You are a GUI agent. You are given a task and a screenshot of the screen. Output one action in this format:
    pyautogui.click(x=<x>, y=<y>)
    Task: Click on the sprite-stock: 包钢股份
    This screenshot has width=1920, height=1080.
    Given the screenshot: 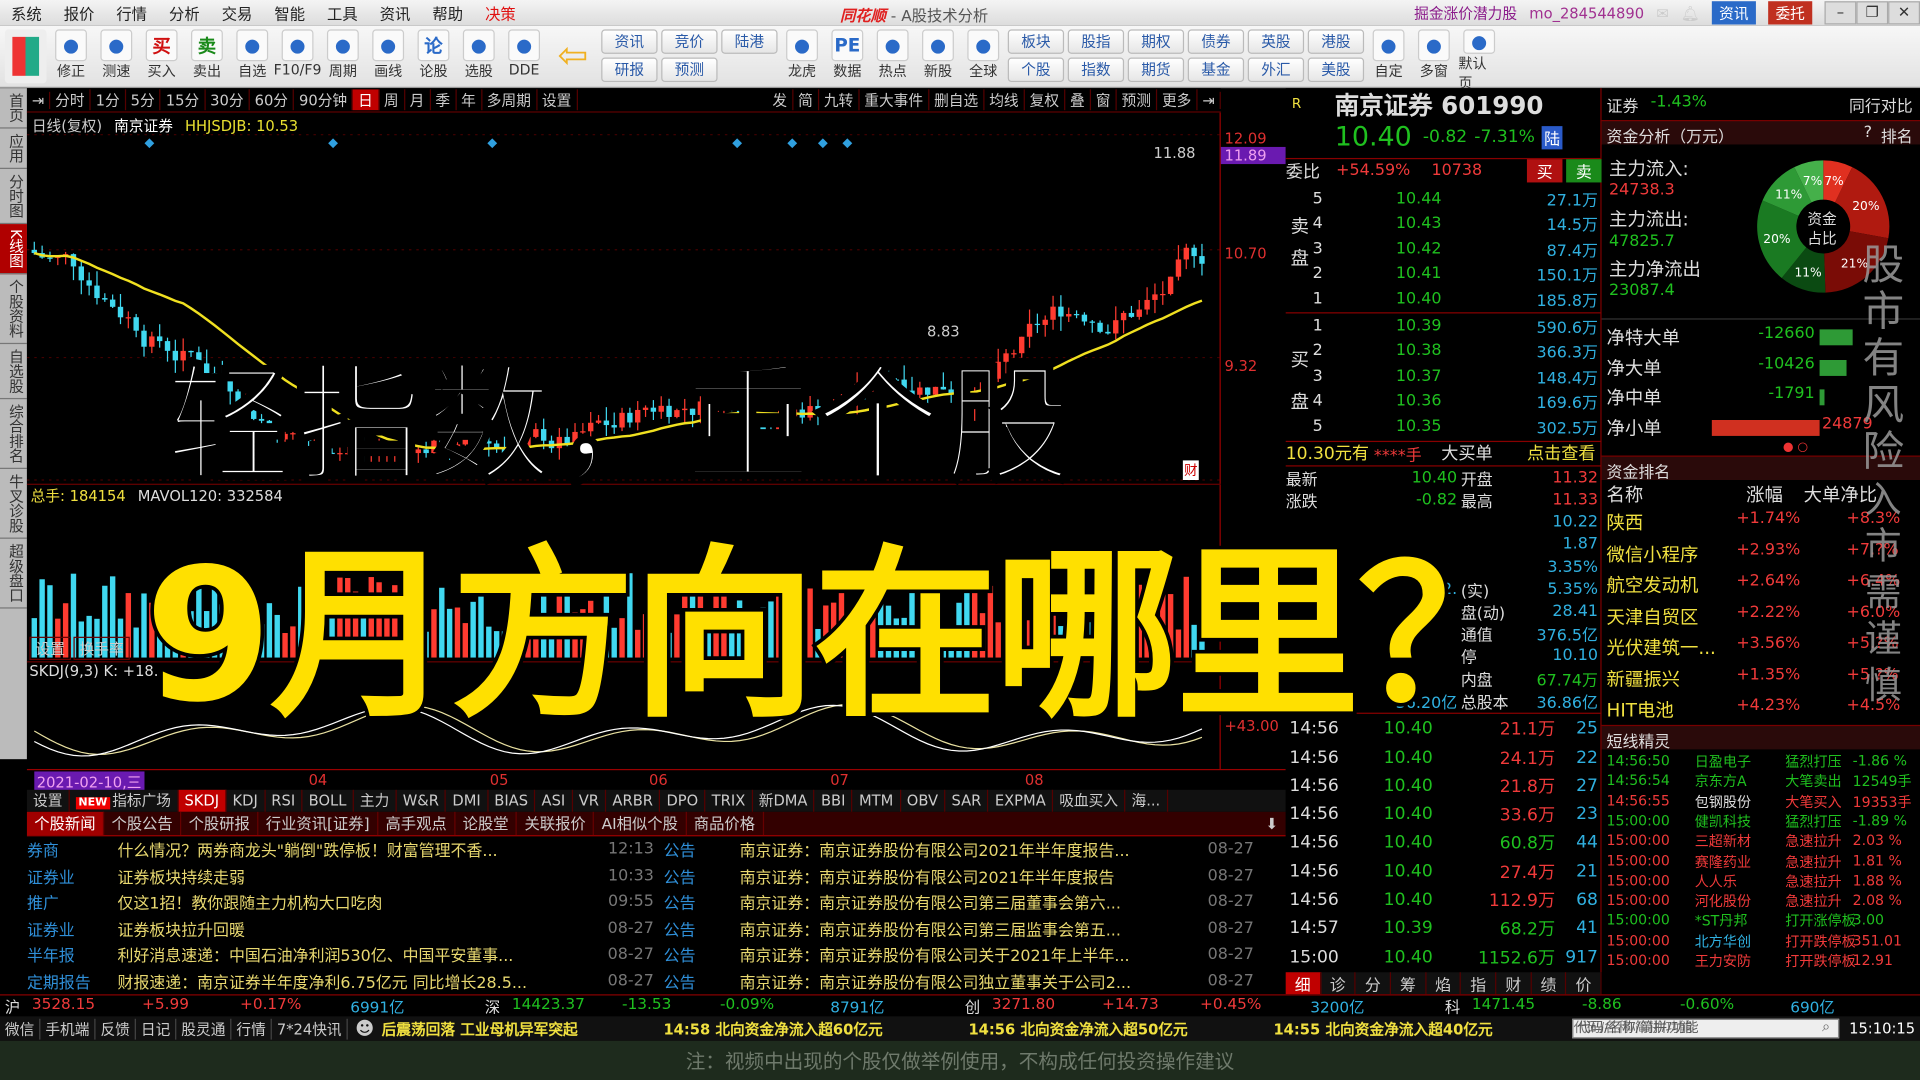 What is the action you would take?
    pyautogui.click(x=1723, y=802)
    